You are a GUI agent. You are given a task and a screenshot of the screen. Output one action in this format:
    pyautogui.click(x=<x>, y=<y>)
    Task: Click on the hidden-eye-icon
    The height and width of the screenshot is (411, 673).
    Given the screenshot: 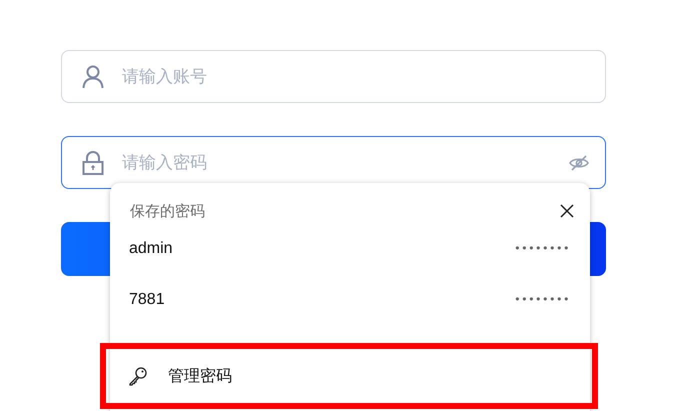 What is the action you would take?
    pyautogui.click(x=579, y=162)
    